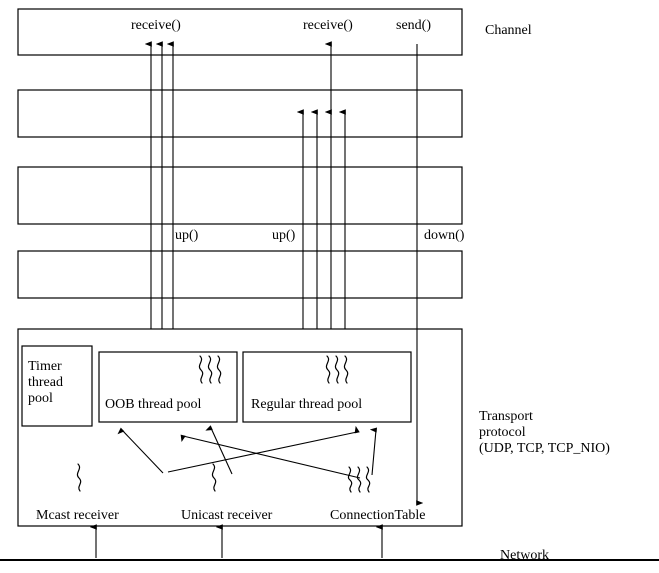 The width and height of the screenshot is (659, 573). What do you see at coordinates (328, 25) in the screenshot?
I see `receive-mid-label: receive()` at bounding box center [328, 25].